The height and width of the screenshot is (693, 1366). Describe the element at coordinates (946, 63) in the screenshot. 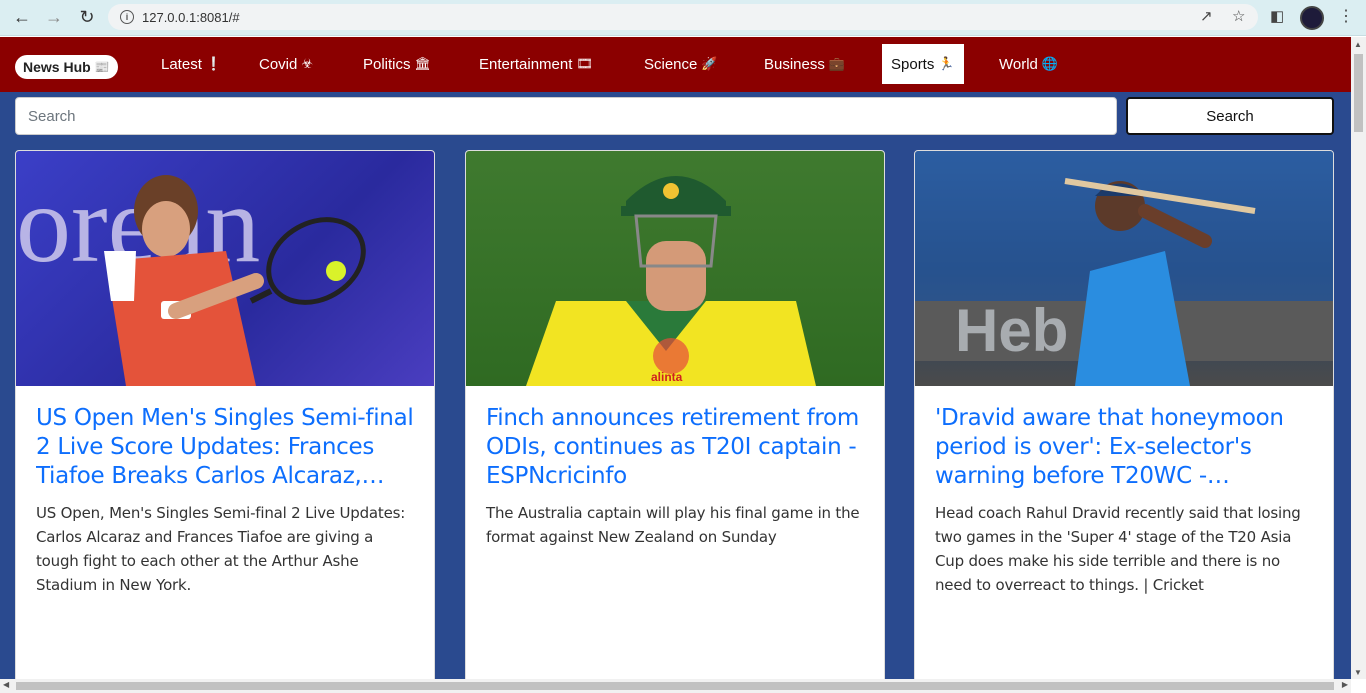

I see `runner-icon: 🏃` at that location.